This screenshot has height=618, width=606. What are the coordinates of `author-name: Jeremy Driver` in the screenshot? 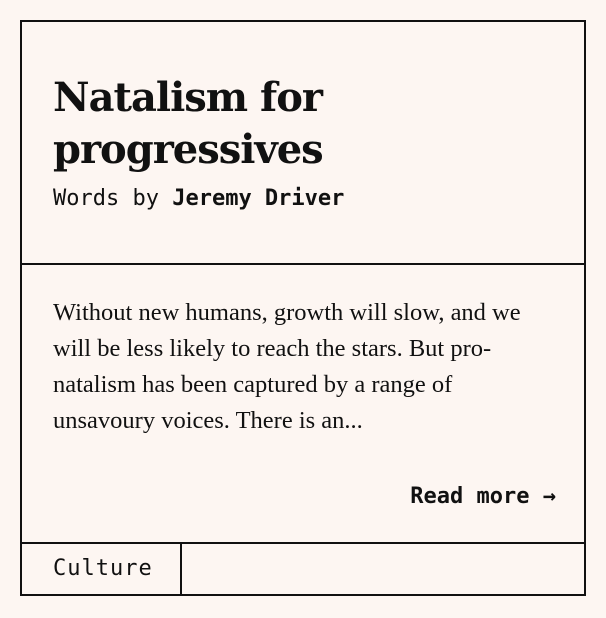 It's located at (258, 198).